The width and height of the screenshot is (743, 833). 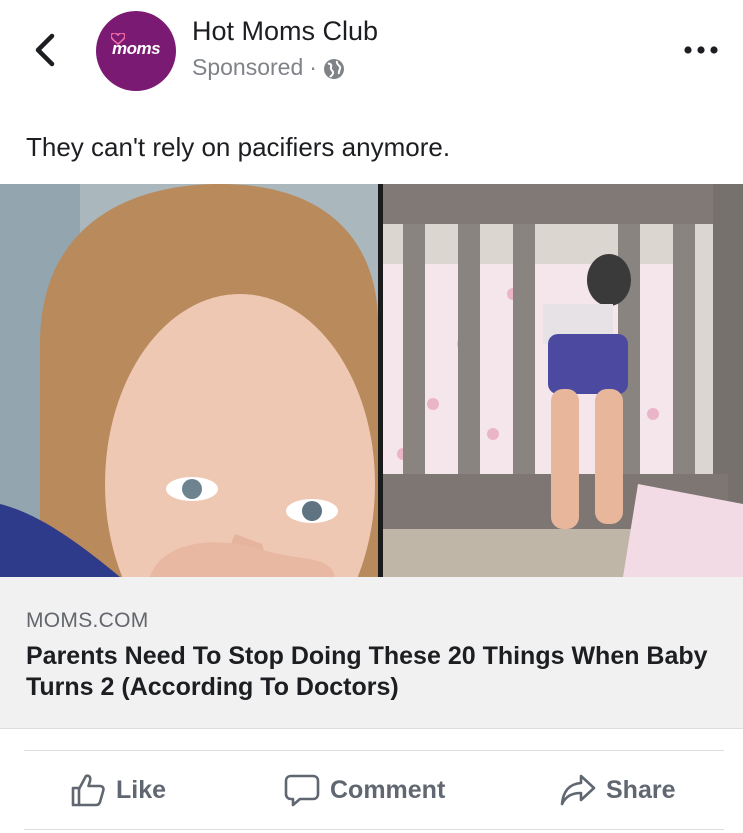 What do you see at coordinates (374, 829) in the screenshot?
I see `action-bar-divider-bottom` at bounding box center [374, 829].